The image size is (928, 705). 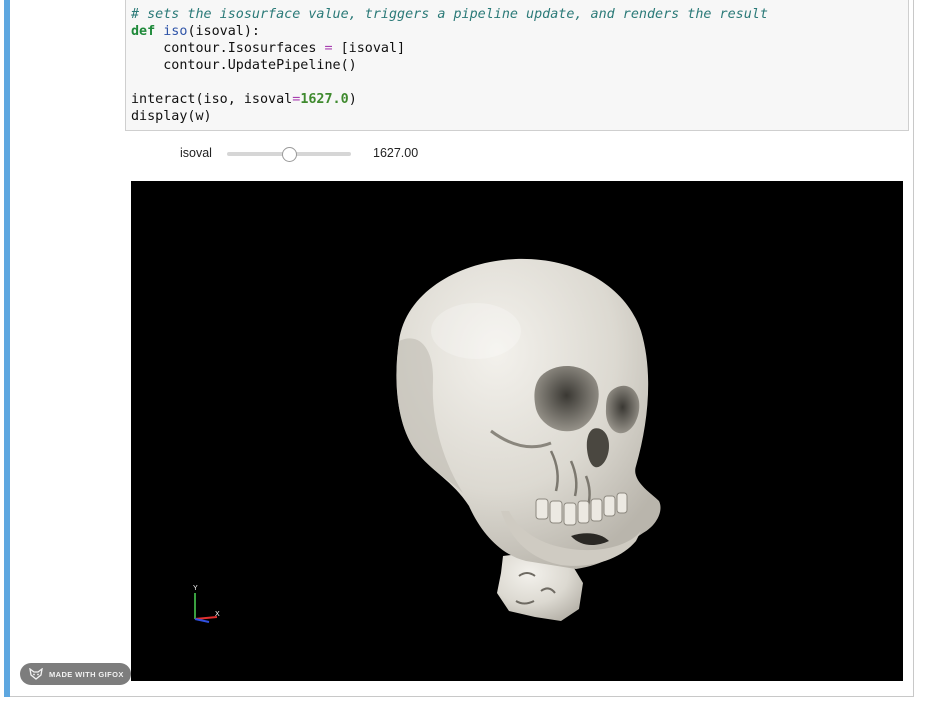 What do you see at coordinates (143, 31) in the screenshot?
I see `keyword-def: def` at bounding box center [143, 31].